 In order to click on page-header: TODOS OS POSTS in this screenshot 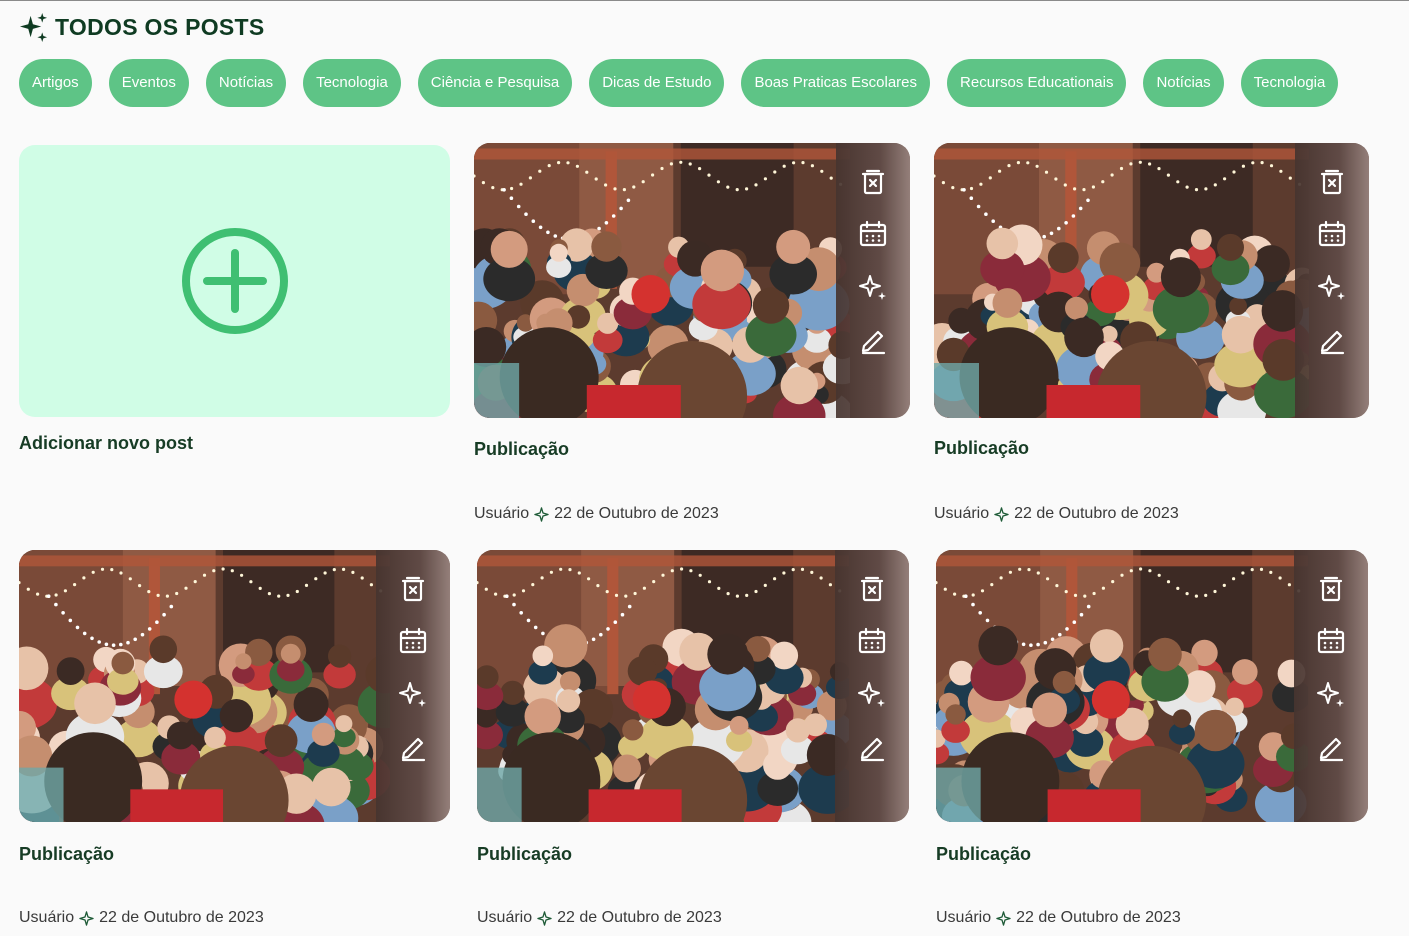, I will do `click(141, 27)`.